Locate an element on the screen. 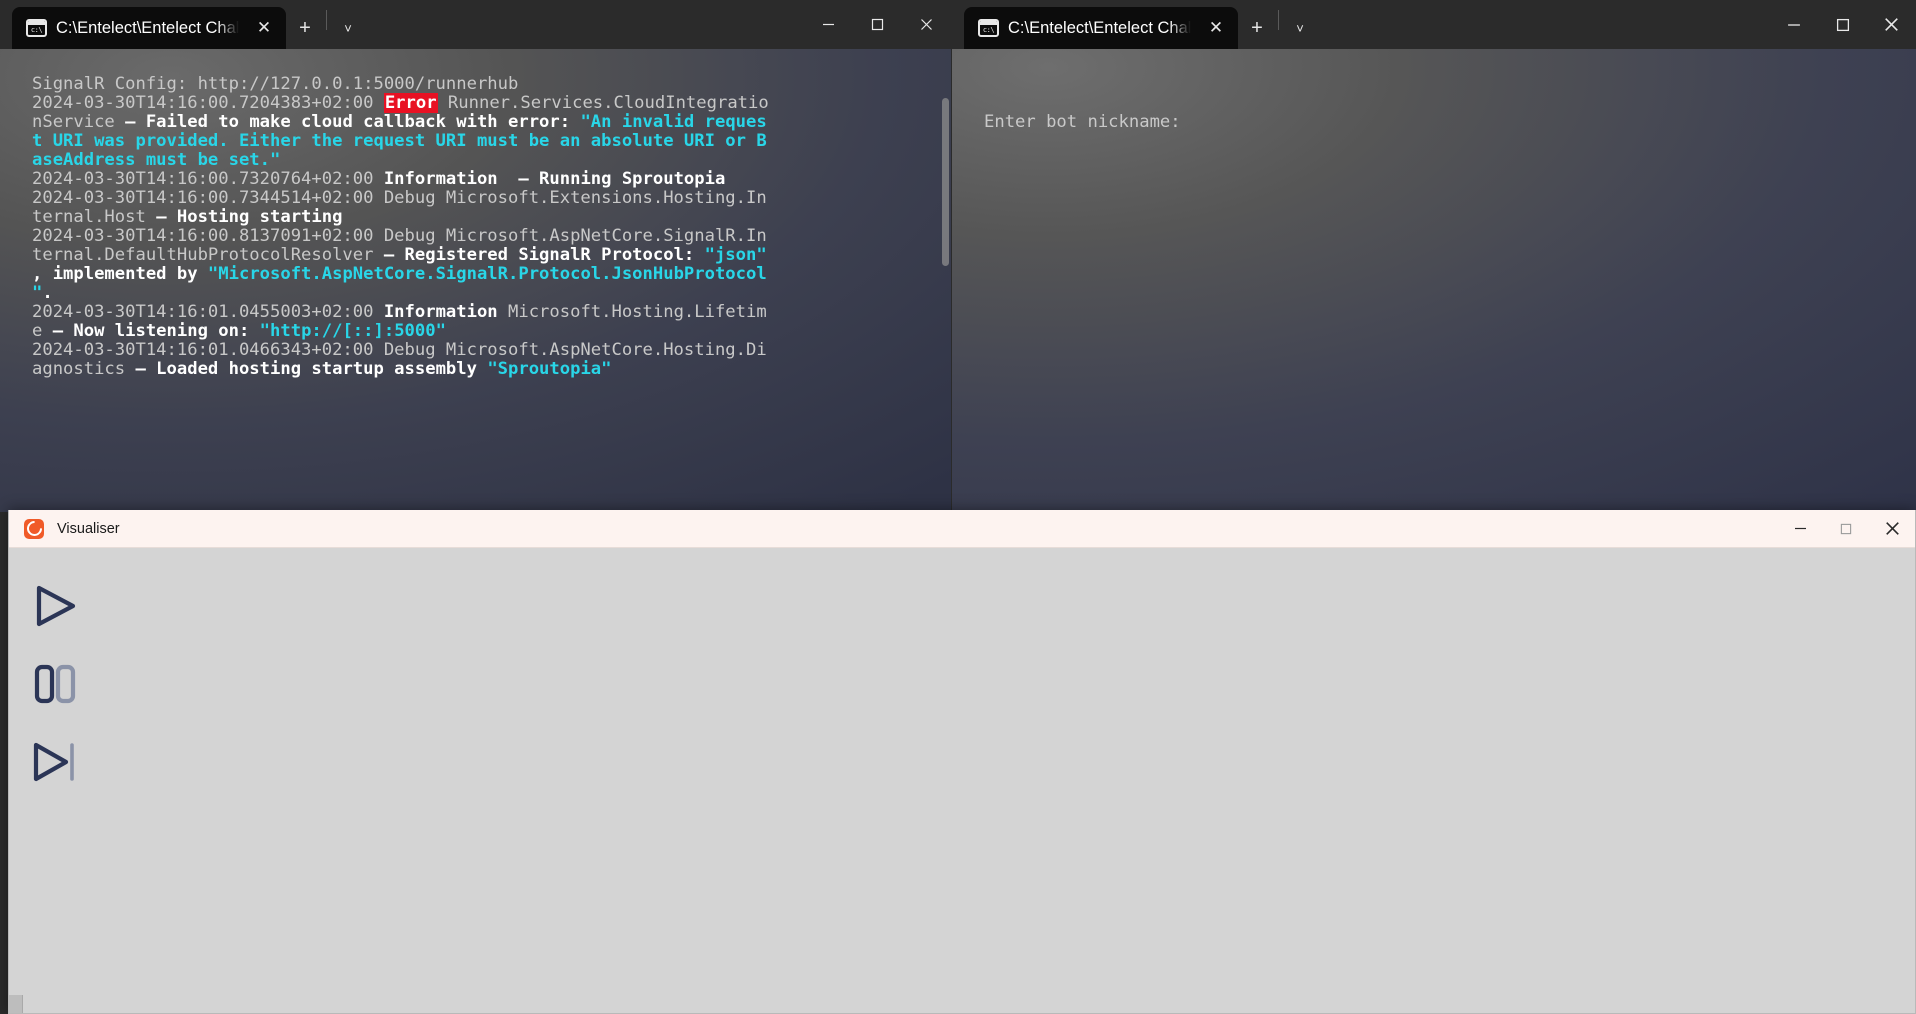  log-token: "An invalid reques is located at coordinates (673, 122).